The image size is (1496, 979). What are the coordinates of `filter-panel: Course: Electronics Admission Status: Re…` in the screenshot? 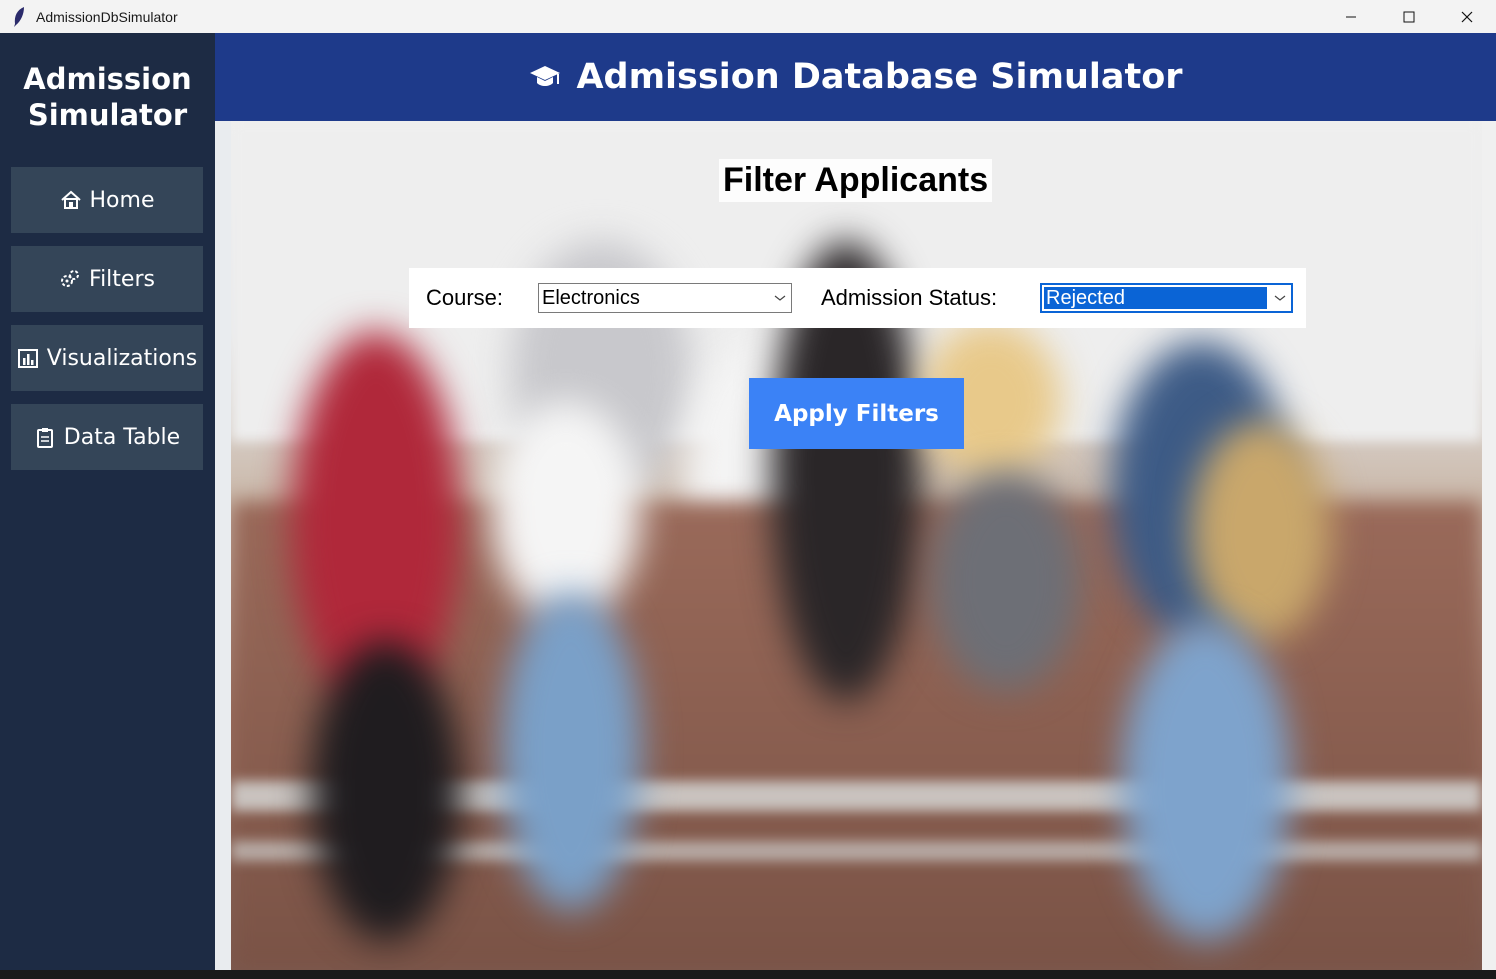 It's located at (857, 298).